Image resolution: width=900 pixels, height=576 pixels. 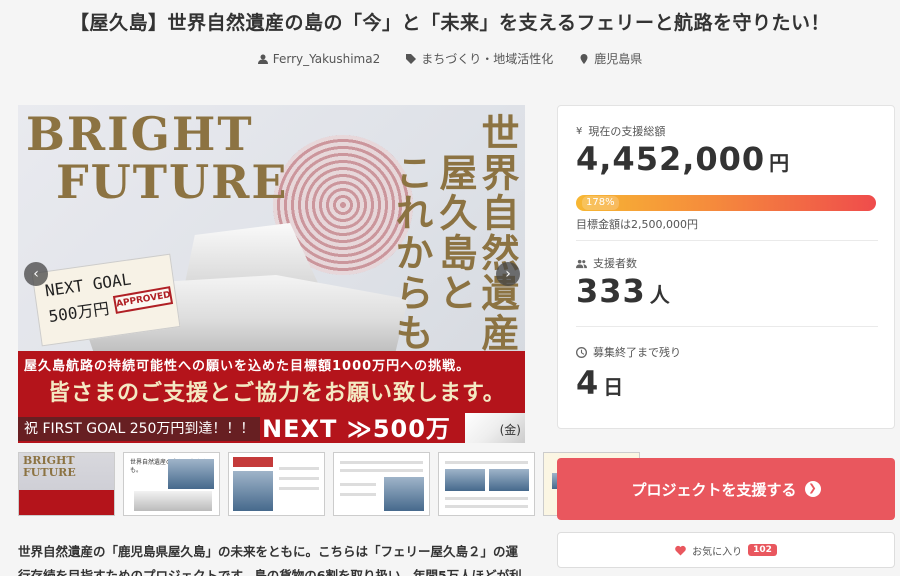 I want to click on total-label-row: ¥ 現在の支援総額, so click(x=620, y=131).